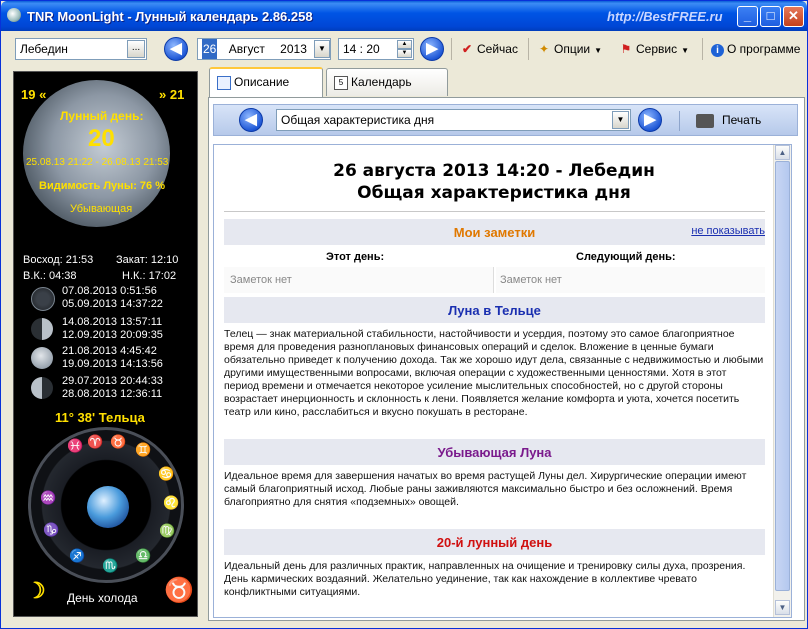 The width and height of the screenshot is (808, 629). I want to click on lunar-day-number: 20, so click(101, 138).